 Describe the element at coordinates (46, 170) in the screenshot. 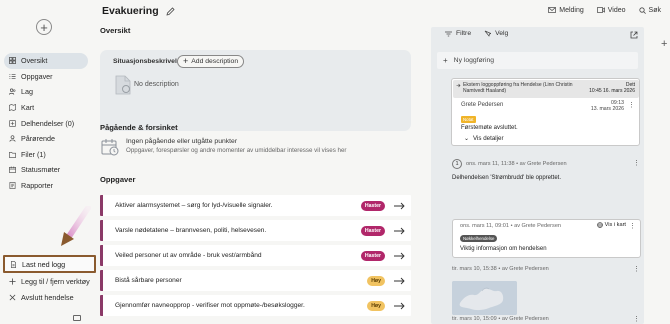

I see `sidebar-item-statusmoter: Statusmøter` at that location.